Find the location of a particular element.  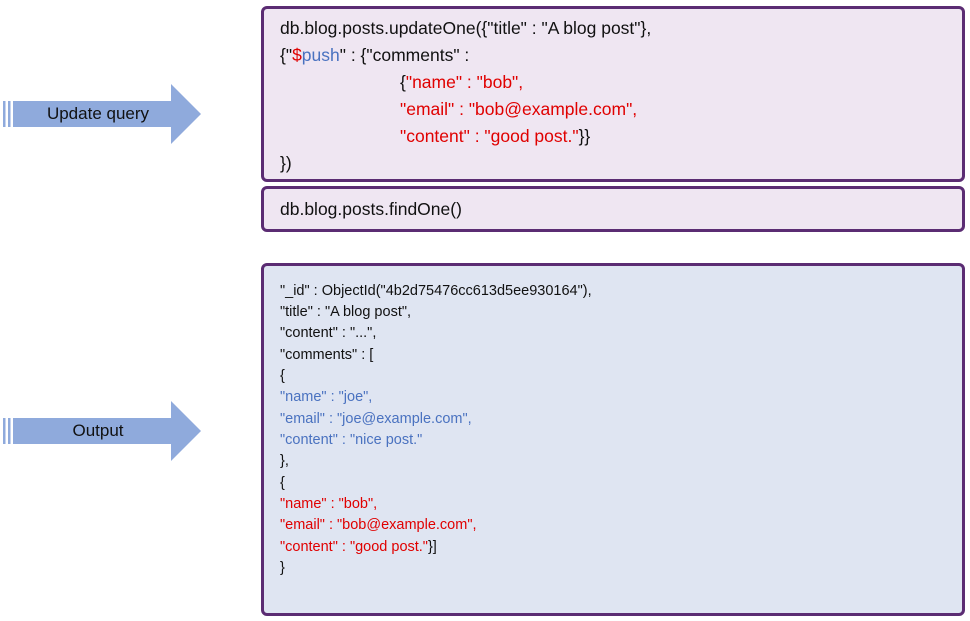

output-close-brace-1: }, is located at coordinates (284, 461).